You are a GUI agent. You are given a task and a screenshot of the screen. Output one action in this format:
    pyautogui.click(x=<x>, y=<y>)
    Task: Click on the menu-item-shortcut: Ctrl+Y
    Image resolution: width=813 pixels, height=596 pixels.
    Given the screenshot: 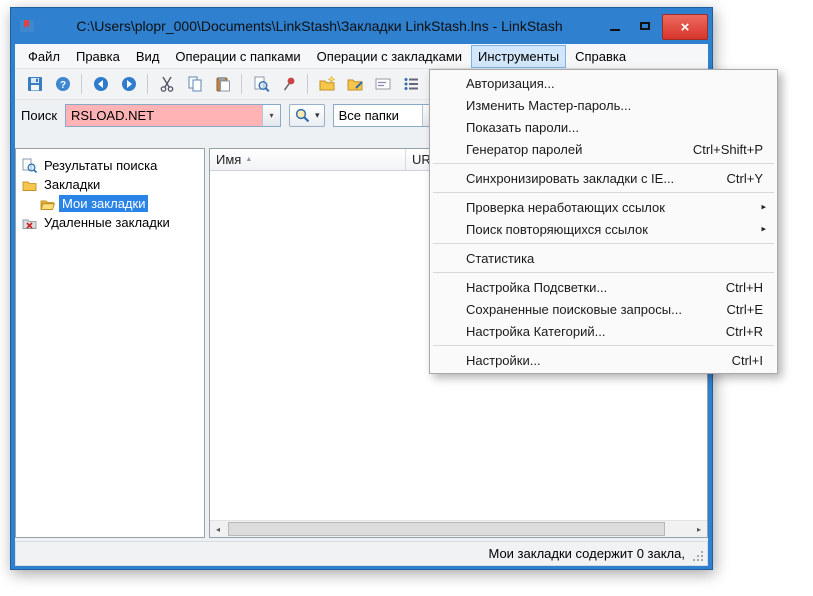 What is the action you would take?
    pyautogui.click(x=744, y=178)
    